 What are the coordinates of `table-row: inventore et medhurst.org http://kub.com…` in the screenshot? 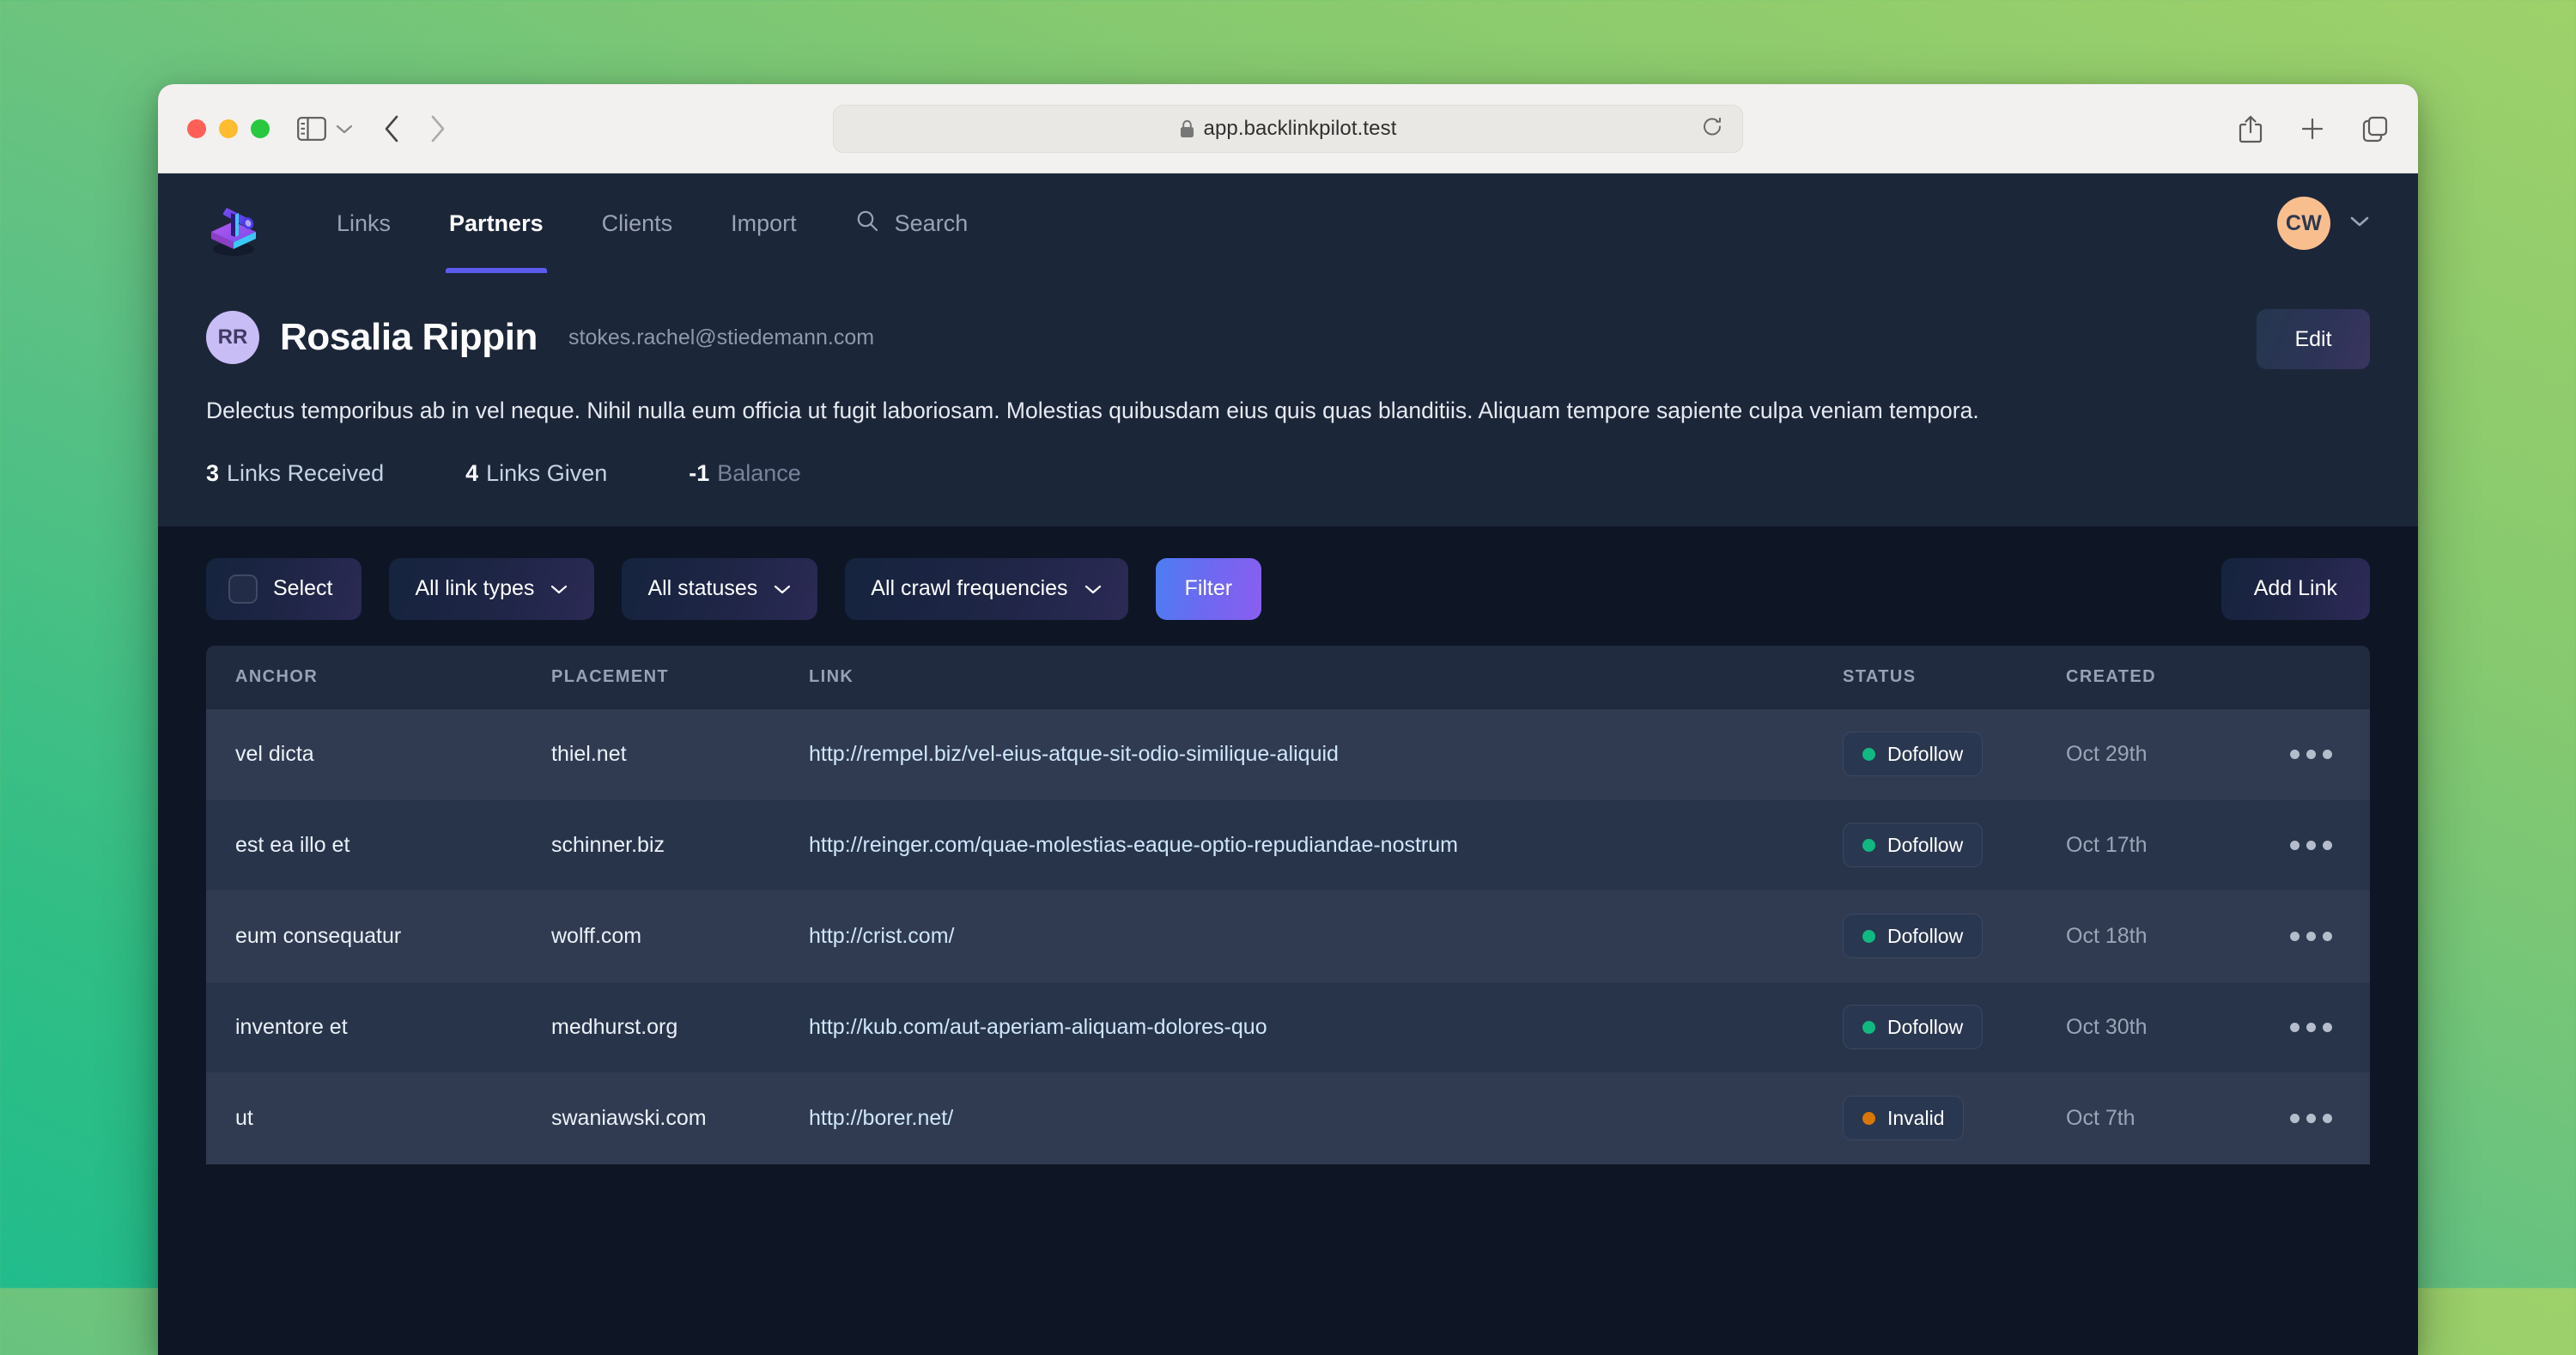 It's located at (1288, 1027).